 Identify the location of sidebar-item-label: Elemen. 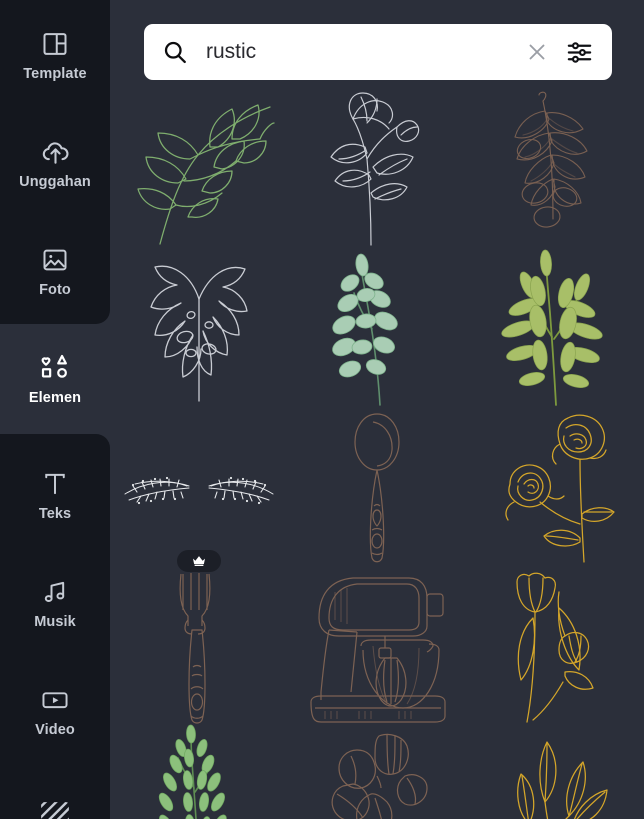
(55, 398).